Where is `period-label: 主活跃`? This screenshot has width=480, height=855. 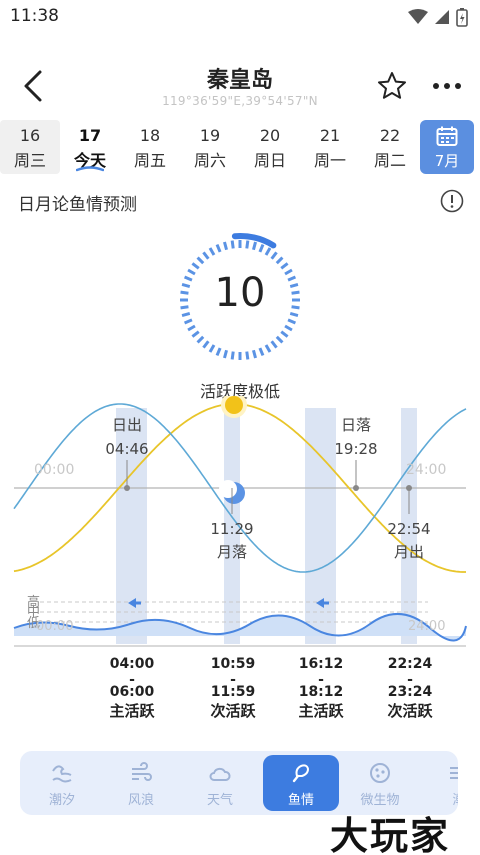
period-label: 主活跃 is located at coordinates (132, 711).